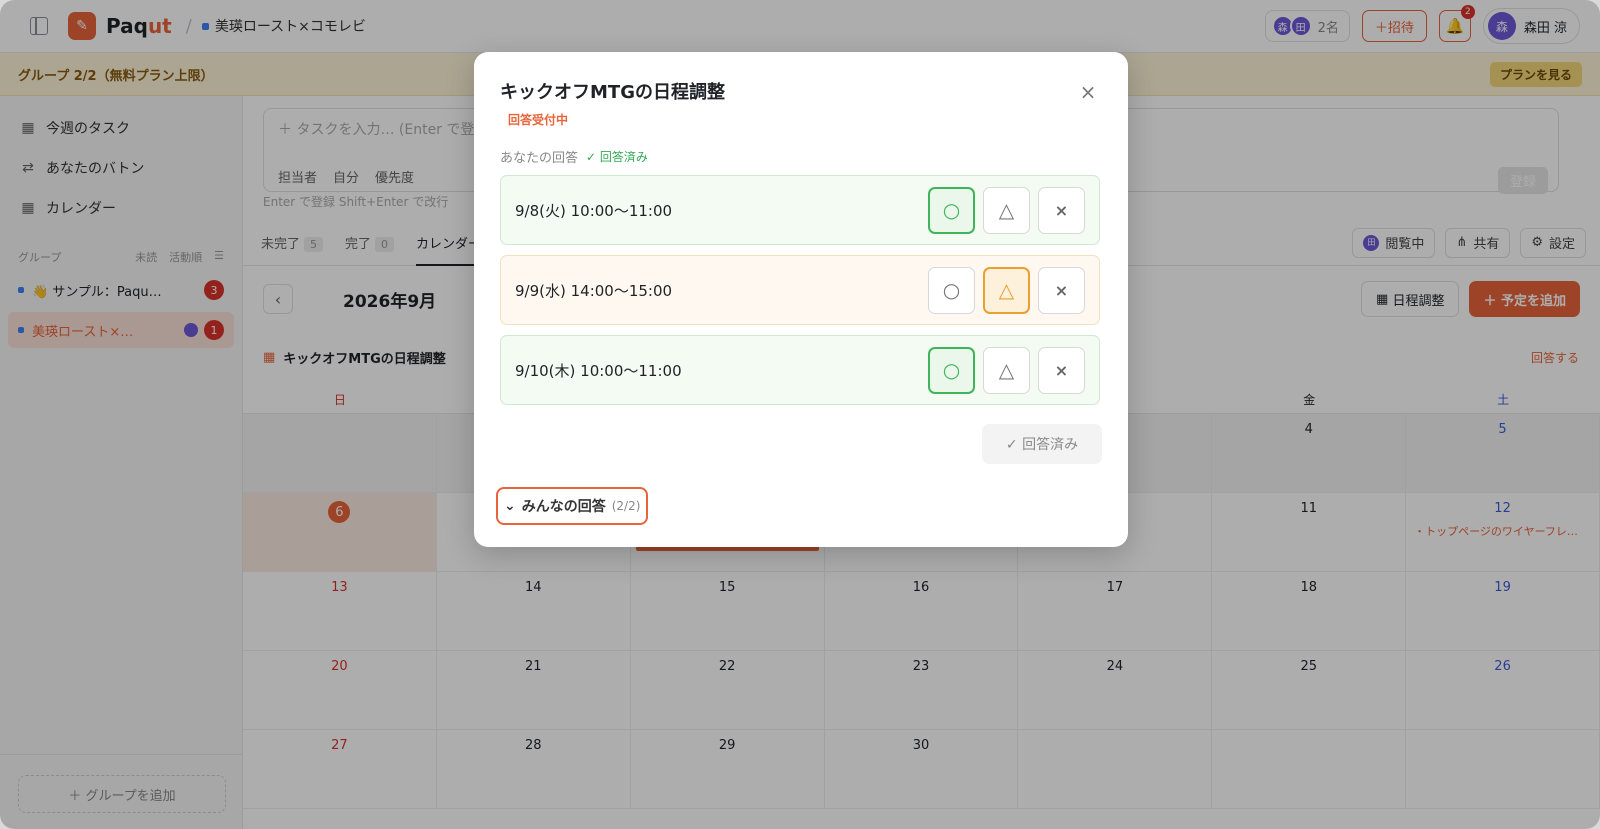  I want to click on option-row: 9/10(木) 10:00〜11:00 ○ △ ×, so click(800, 370).